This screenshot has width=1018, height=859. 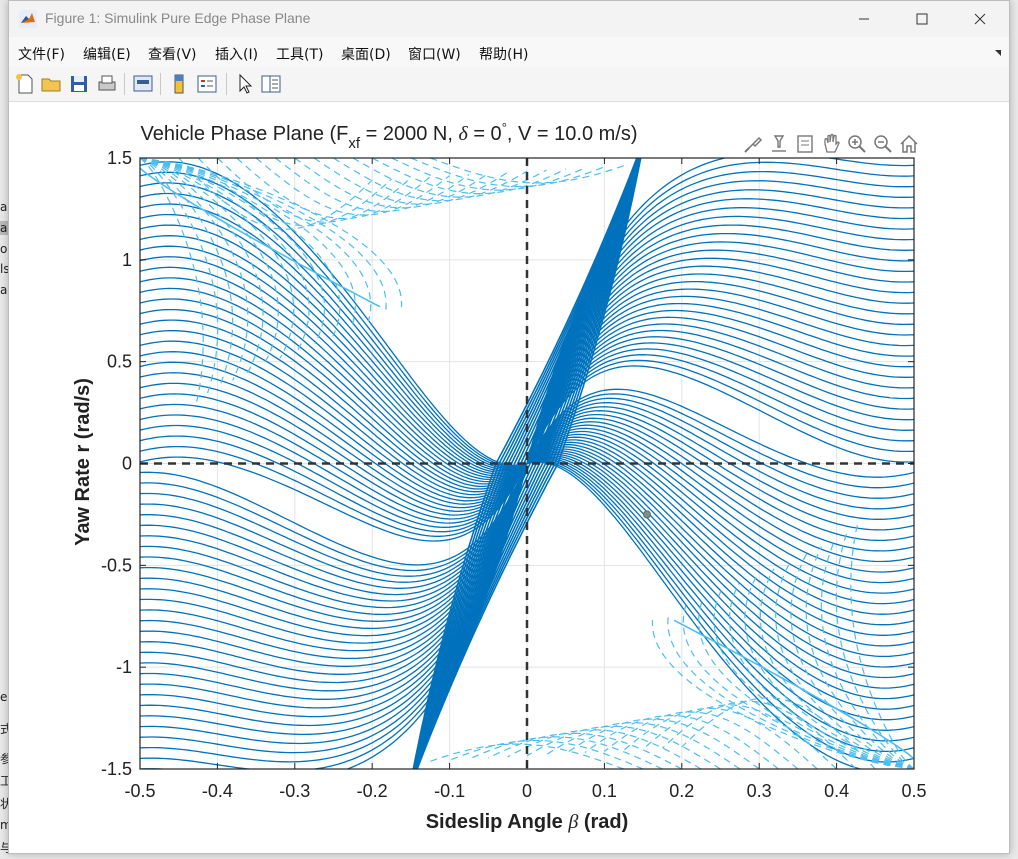 I want to click on new-figure-icon, so click(x=25, y=84).